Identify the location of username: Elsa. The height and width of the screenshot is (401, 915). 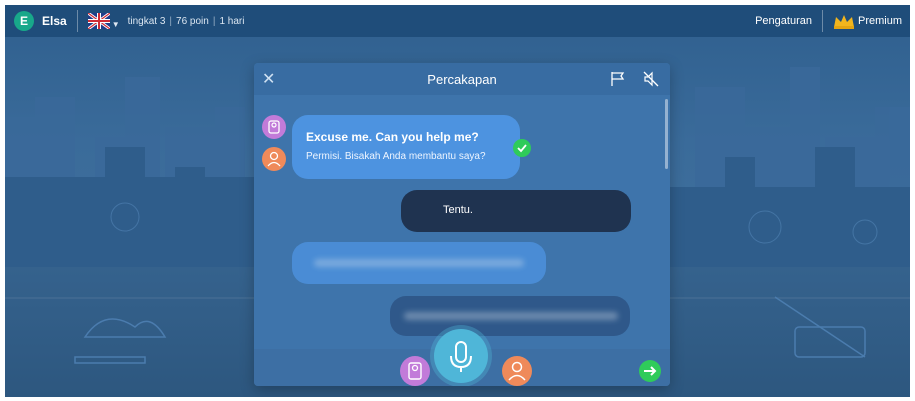
(54, 21).